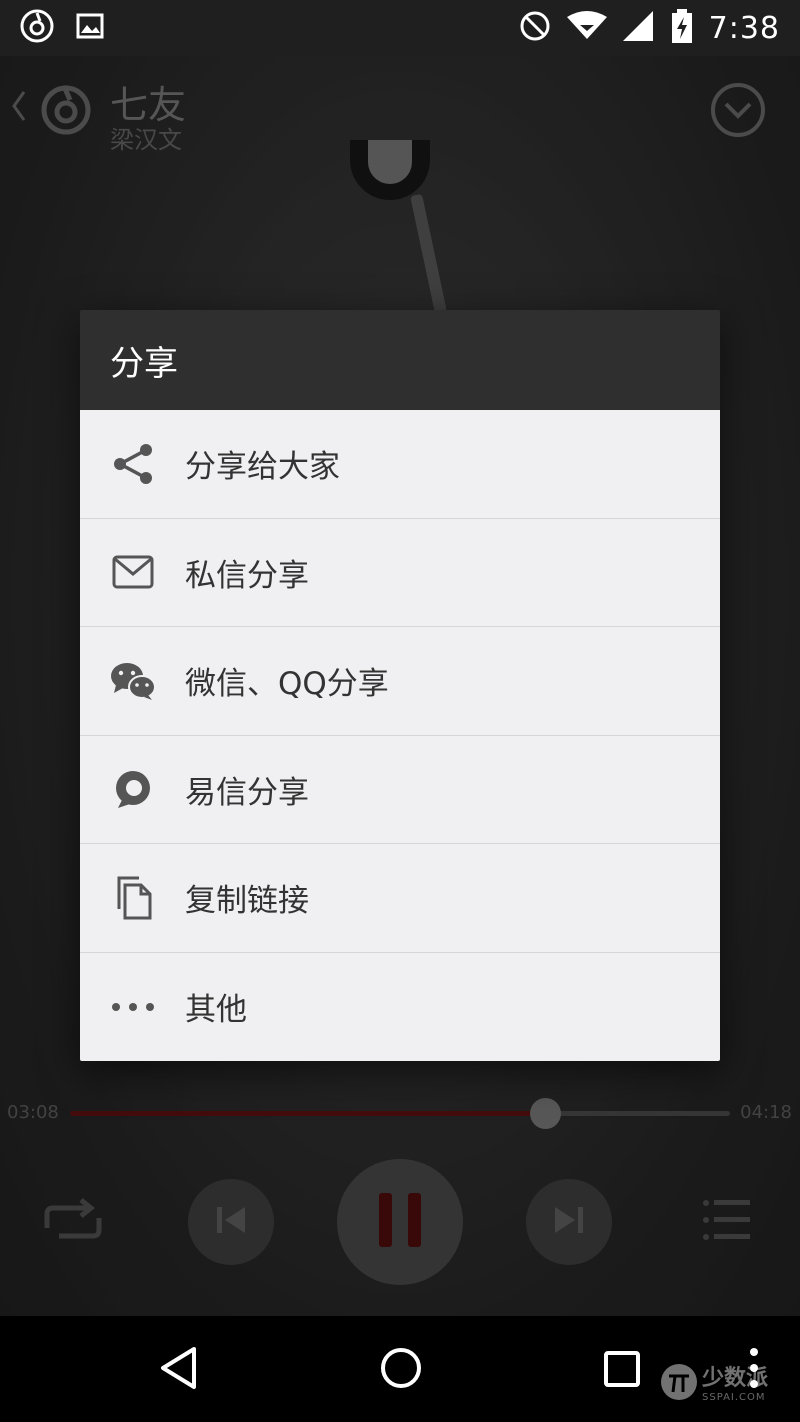 This screenshot has width=800, height=1422. I want to click on nav-home-button, so click(401, 1370).